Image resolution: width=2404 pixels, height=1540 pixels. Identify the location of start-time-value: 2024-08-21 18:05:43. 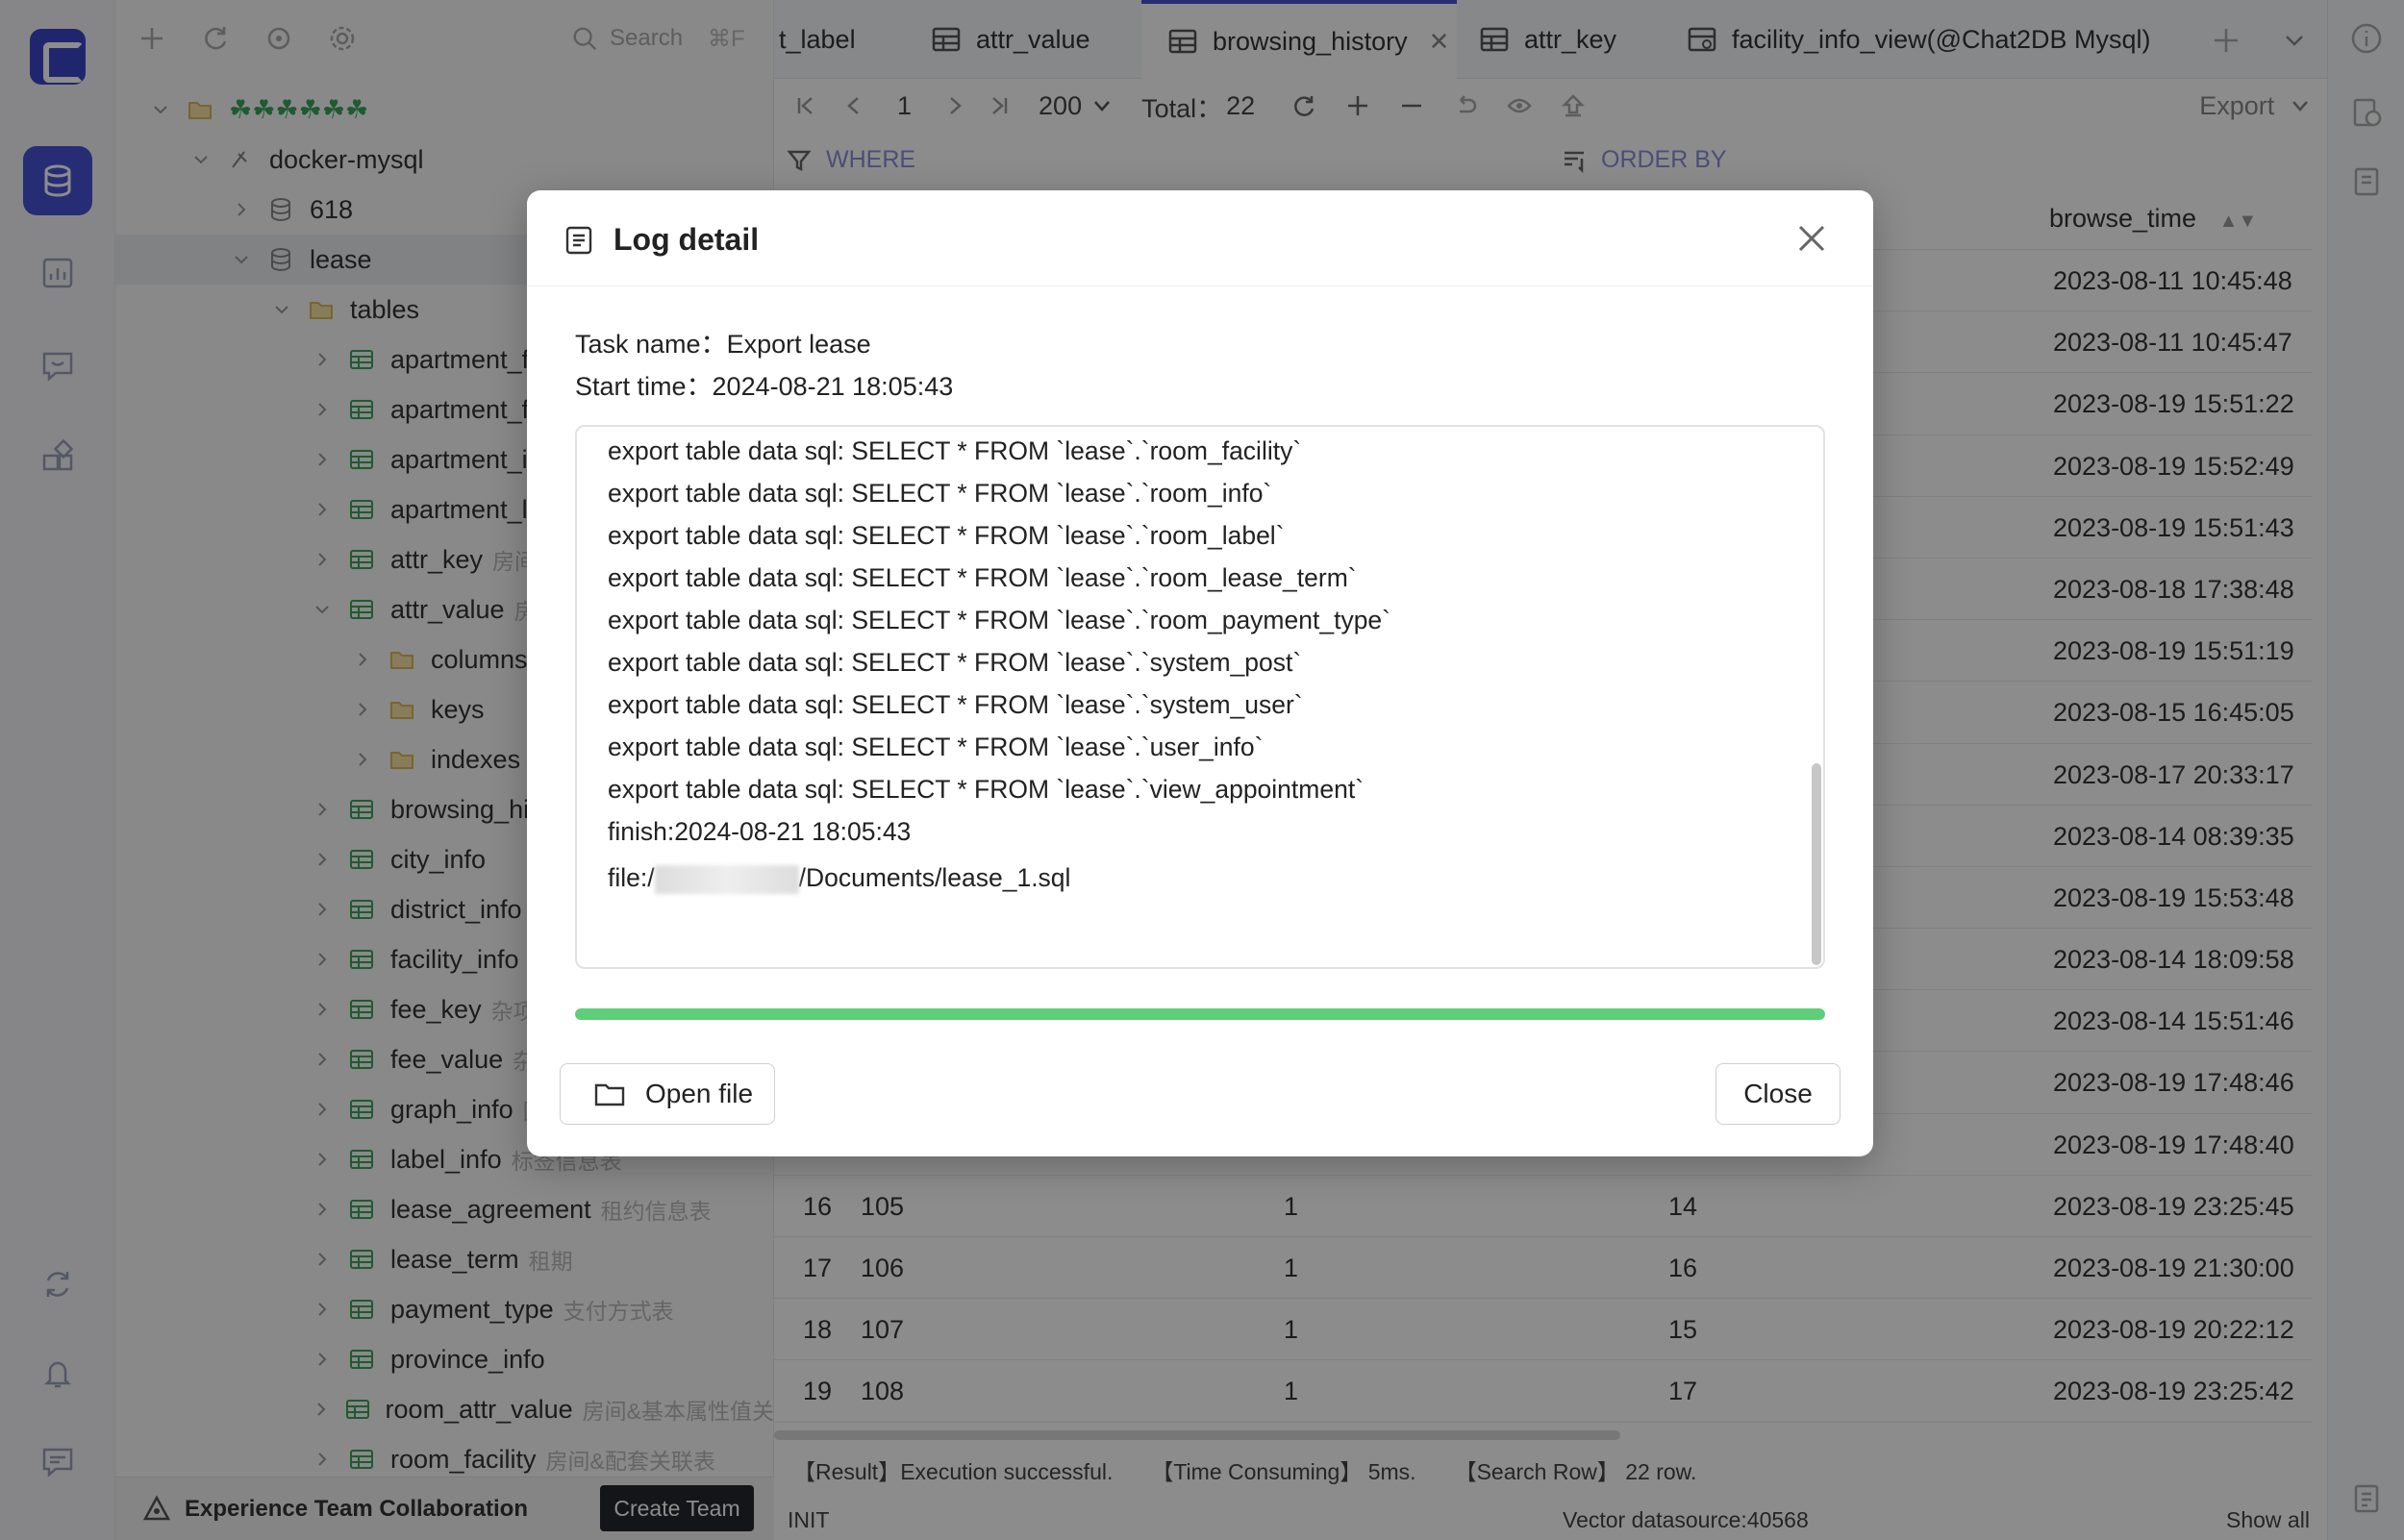
(833, 386).